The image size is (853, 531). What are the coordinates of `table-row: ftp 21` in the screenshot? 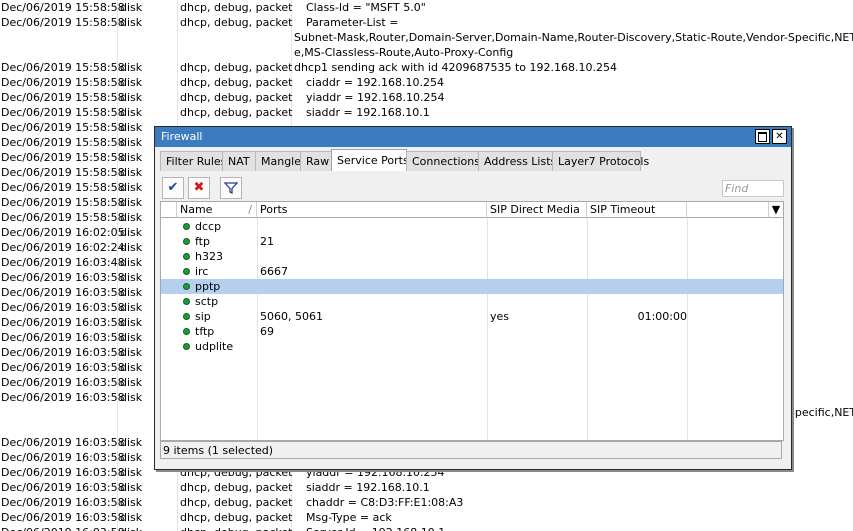 It's located at (472, 241).